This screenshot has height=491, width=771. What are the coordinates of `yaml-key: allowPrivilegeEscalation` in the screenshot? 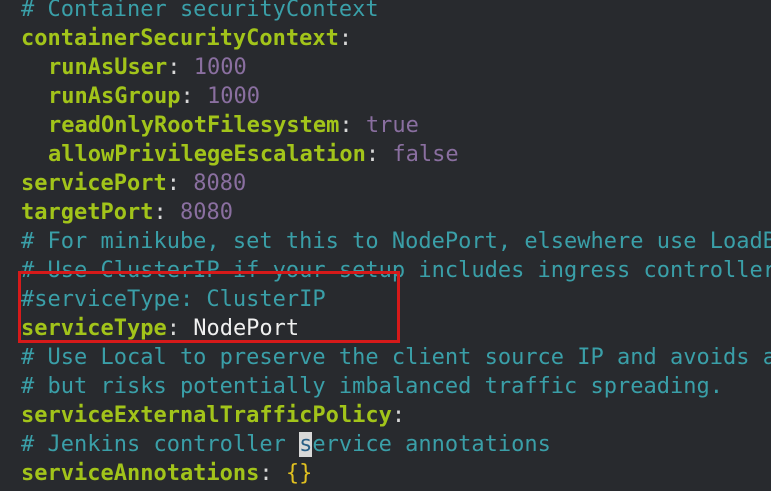 It's located at (207, 154).